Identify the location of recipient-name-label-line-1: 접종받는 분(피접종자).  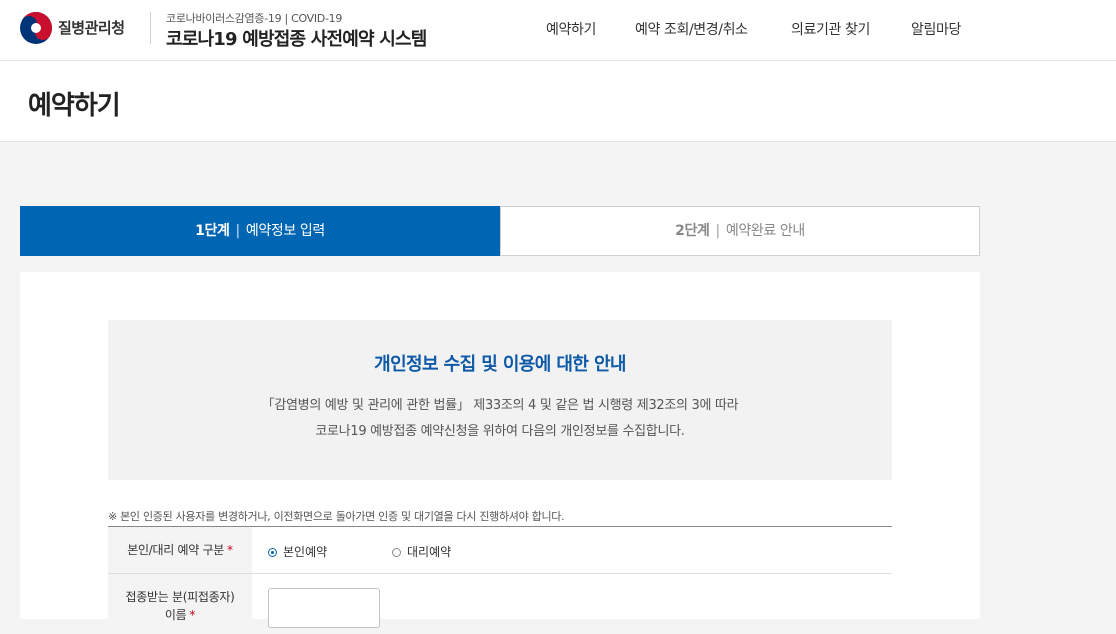
(180, 597).